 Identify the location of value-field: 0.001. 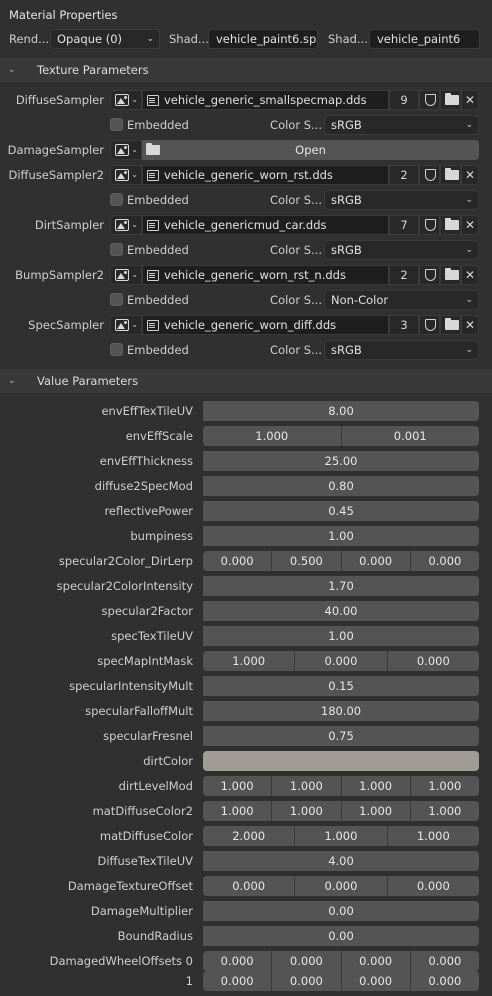
(410, 436).